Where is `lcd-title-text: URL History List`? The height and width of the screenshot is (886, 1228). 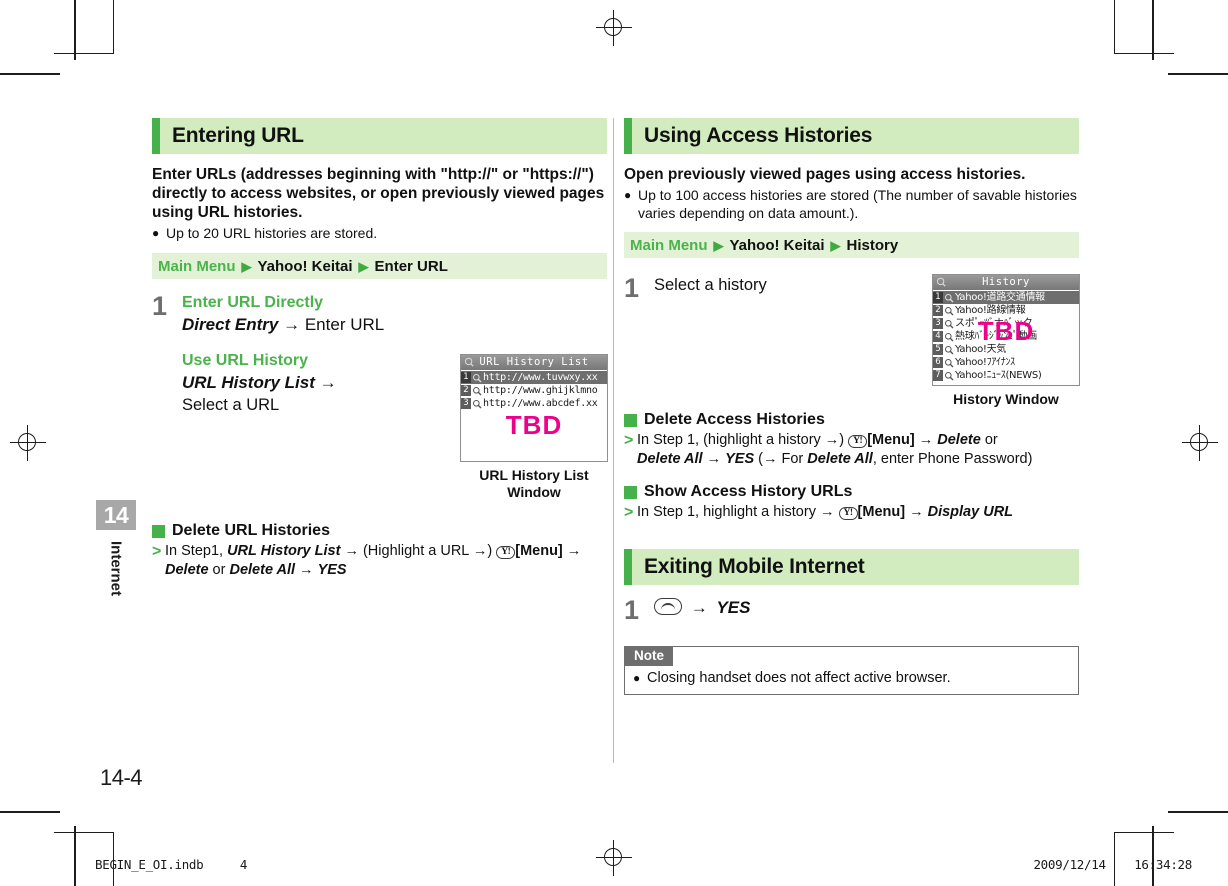
lcd-title-text: URL History List is located at coordinates (534, 362).